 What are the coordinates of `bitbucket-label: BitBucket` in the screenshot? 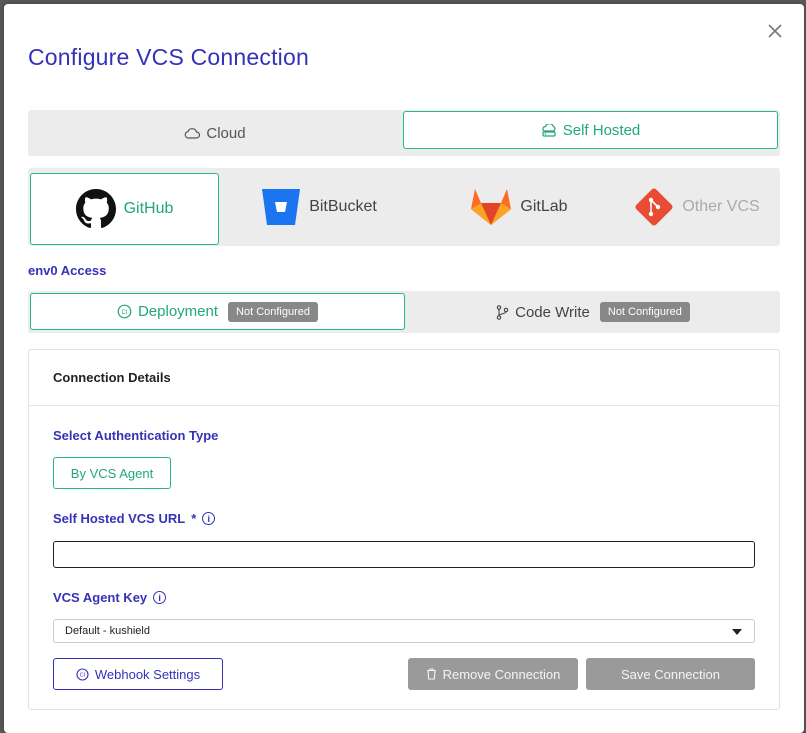 It's located at (343, 206).